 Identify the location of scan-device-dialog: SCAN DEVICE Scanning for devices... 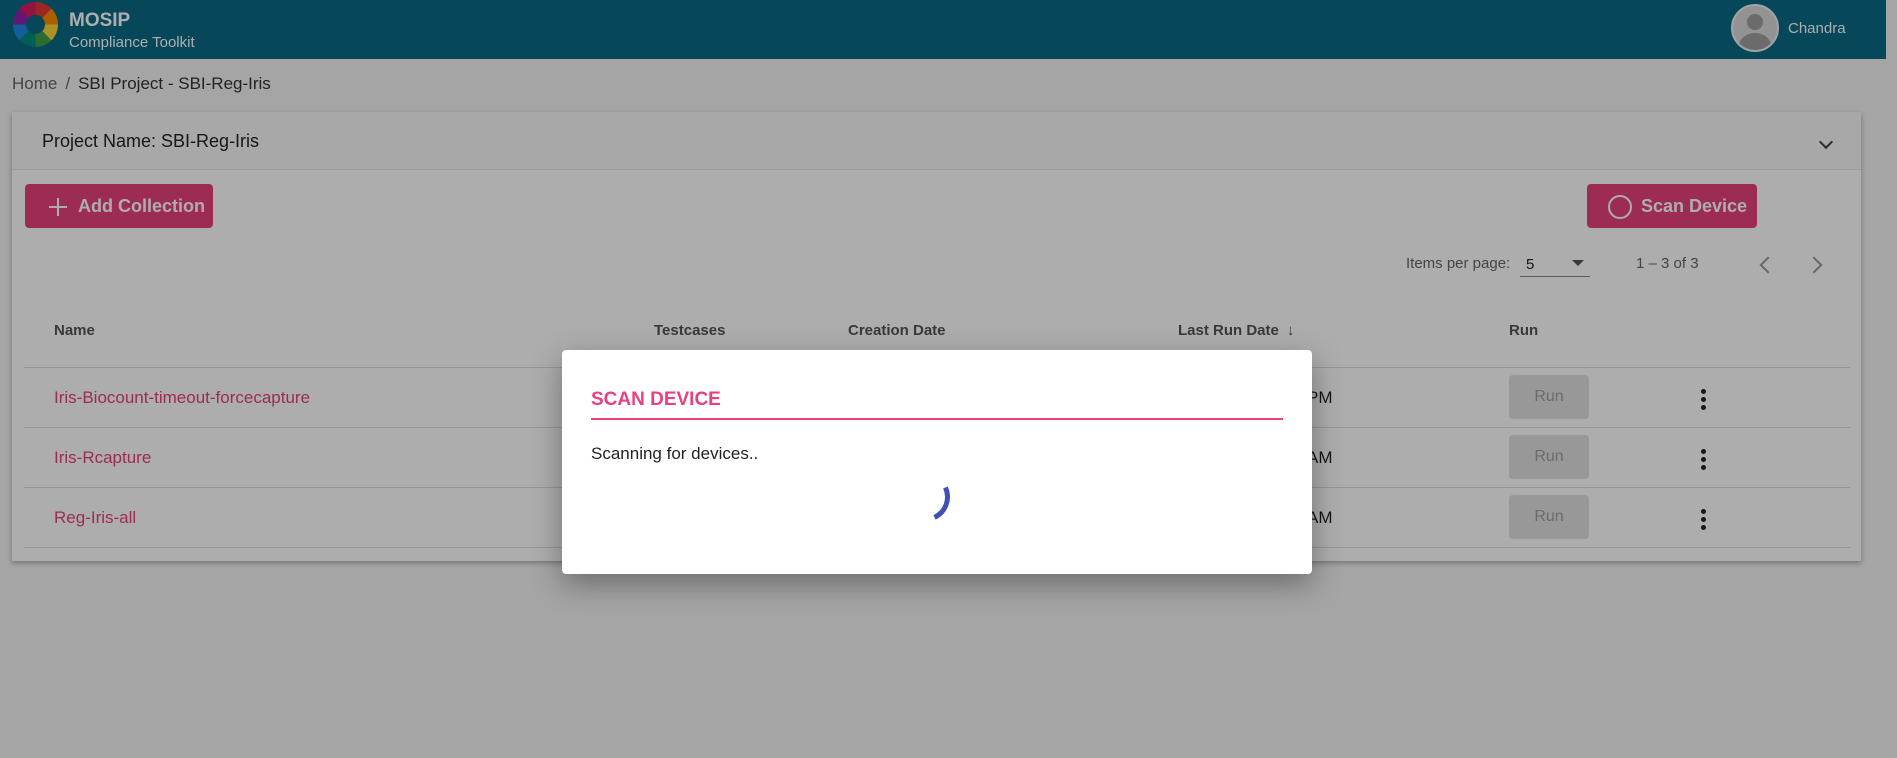
(937, 462).